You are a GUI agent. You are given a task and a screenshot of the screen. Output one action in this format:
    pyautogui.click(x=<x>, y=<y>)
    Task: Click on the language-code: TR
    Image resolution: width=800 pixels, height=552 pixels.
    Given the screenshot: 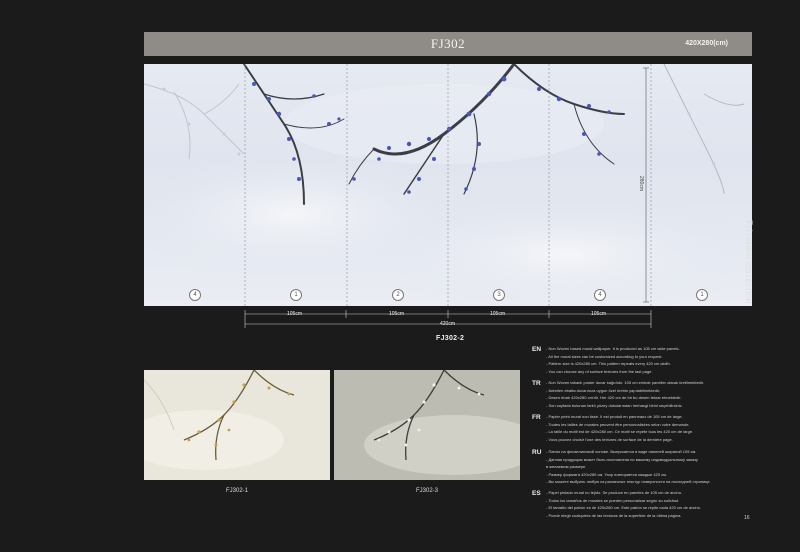 What is the action you would take?
    pyautogui.click(x=536, y=383)
    